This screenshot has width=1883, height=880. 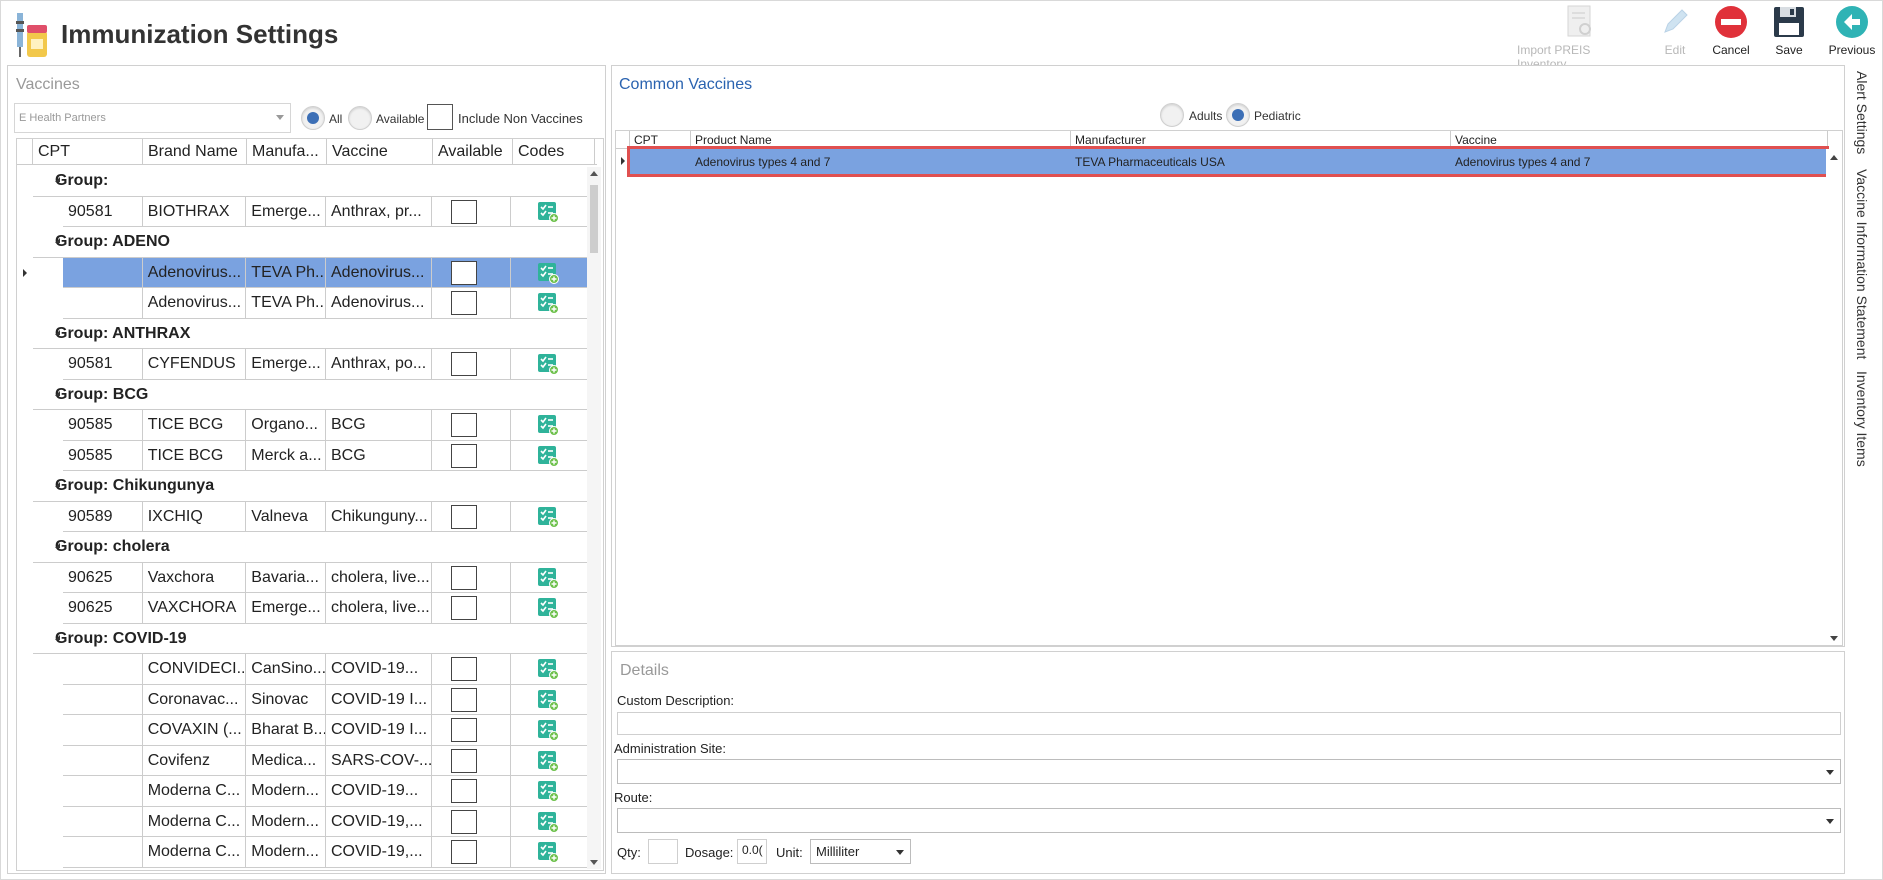 I want to click on practice-select: E Health Partners, so click(x=152, y=118).